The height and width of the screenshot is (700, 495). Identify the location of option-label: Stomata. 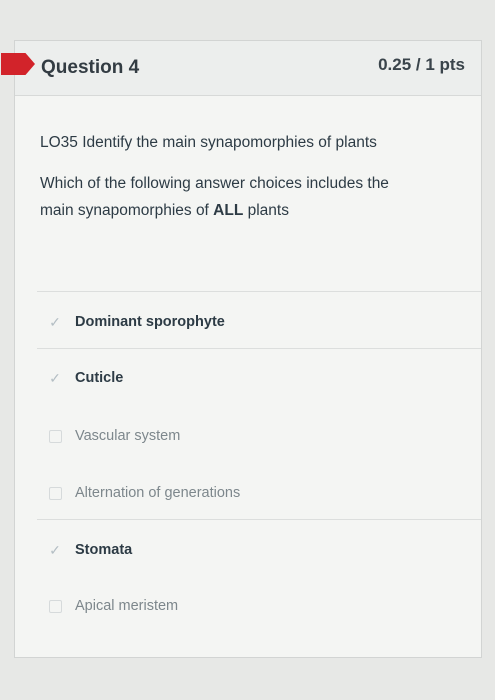
(104, 550).